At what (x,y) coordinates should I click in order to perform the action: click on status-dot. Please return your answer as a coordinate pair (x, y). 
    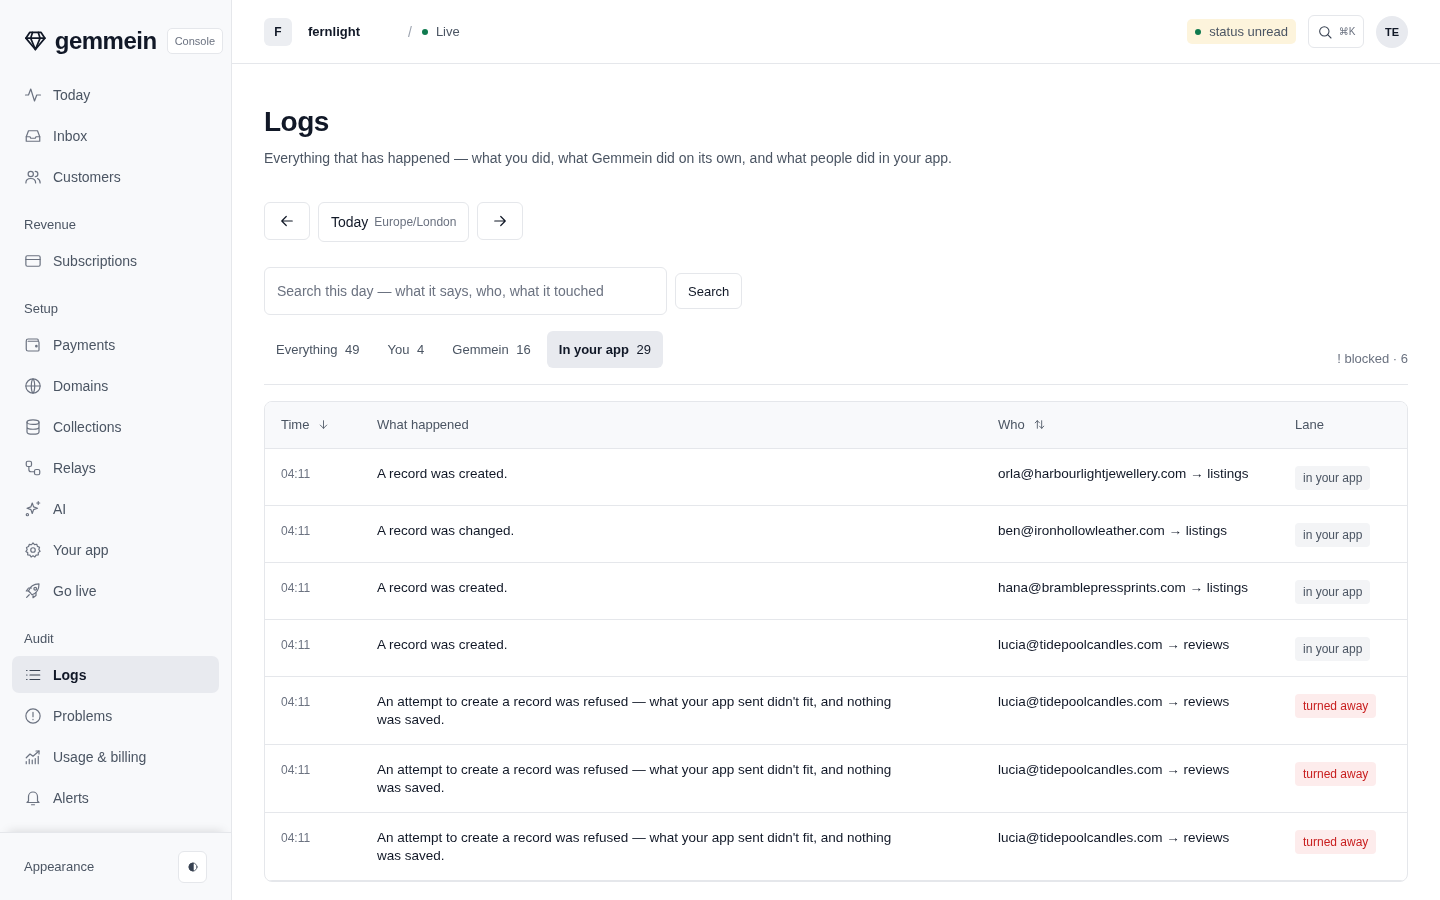
    Looking at the image, I should click on (1198, 31).